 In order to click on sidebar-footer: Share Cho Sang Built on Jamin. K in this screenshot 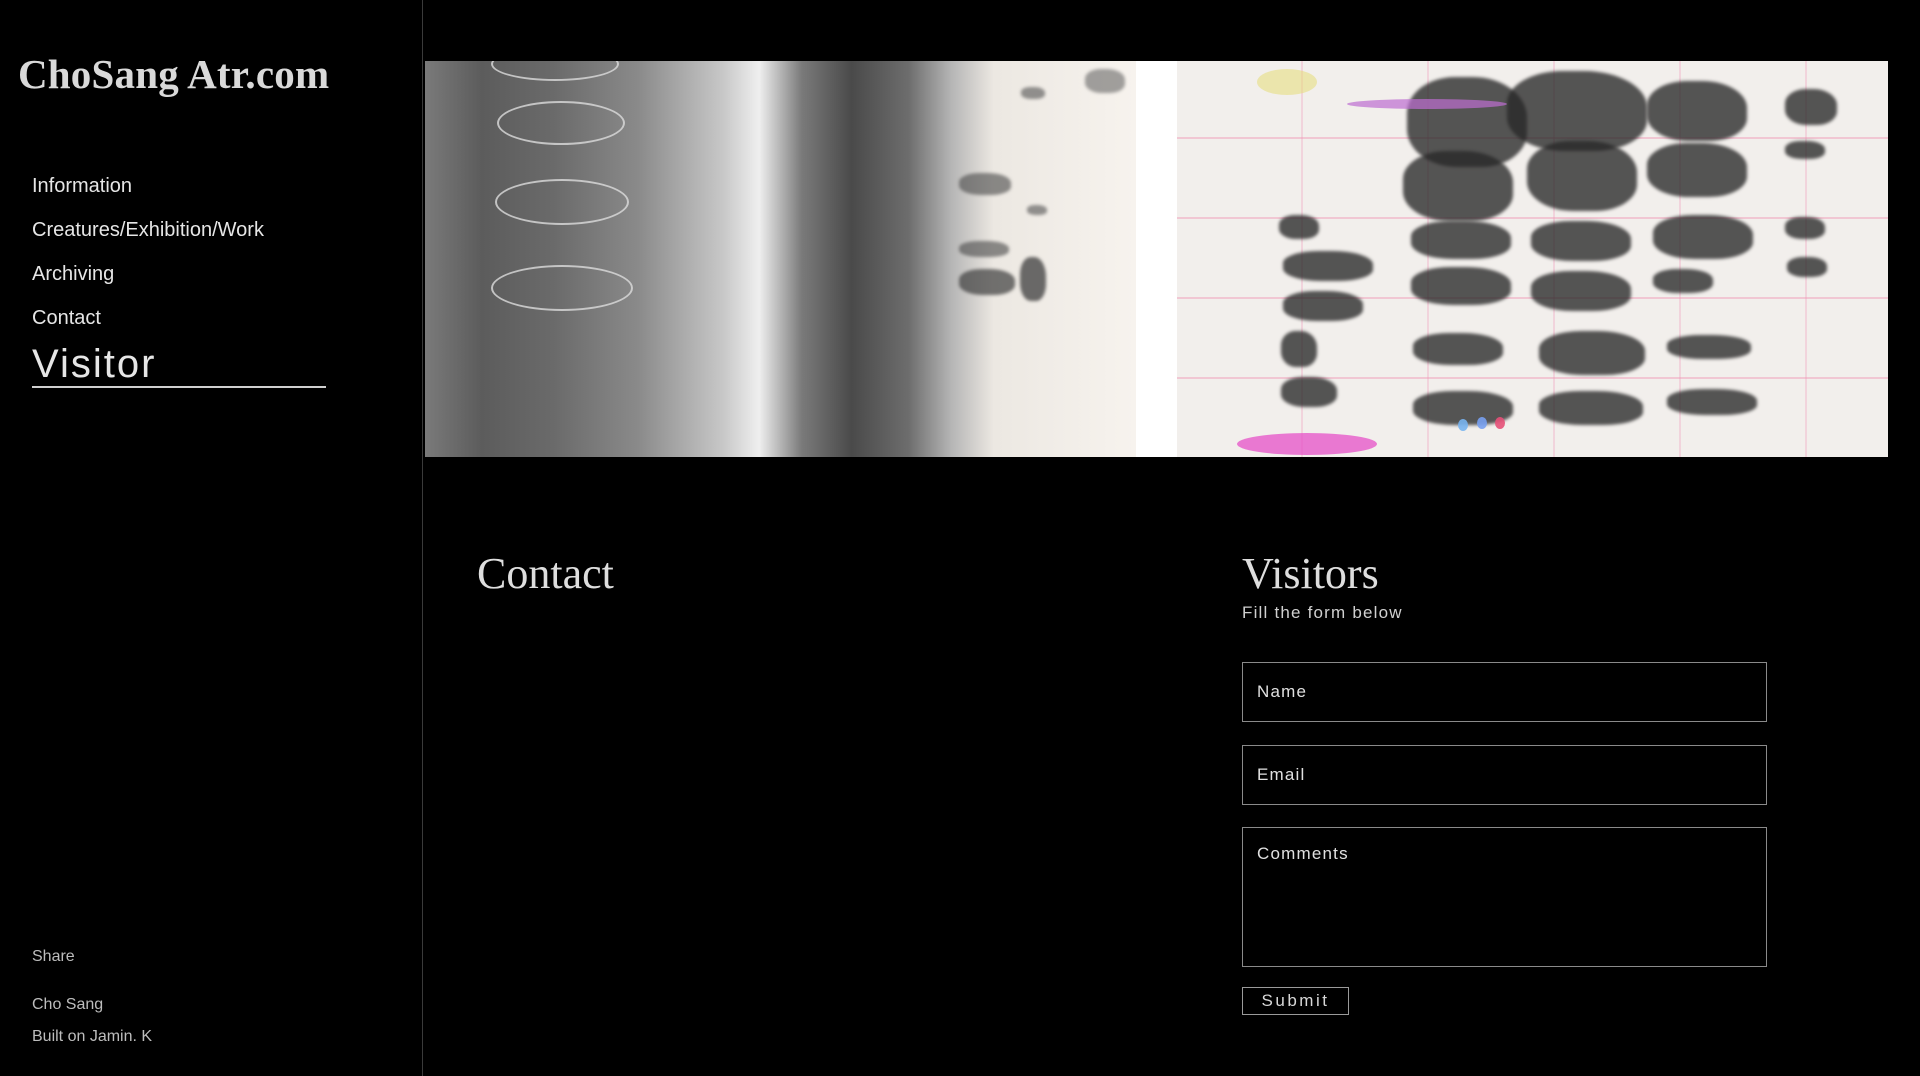, I will do `click(92, 1004)`.